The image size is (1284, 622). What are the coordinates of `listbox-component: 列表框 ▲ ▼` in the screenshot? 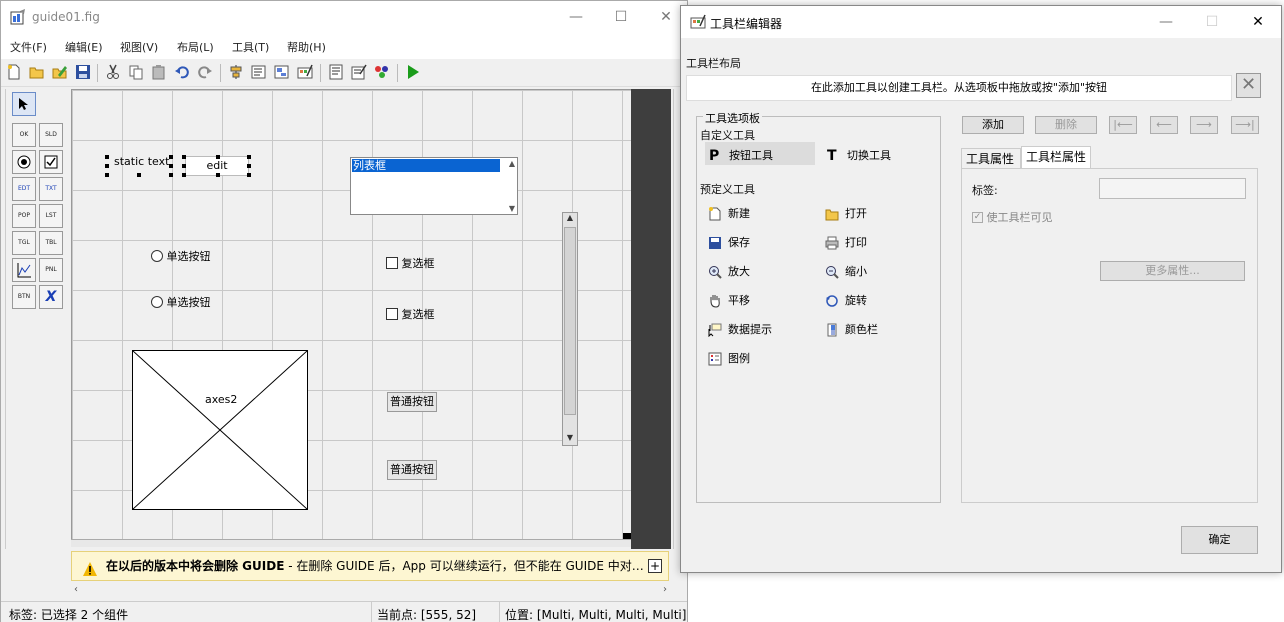 It's located at (434, 186).